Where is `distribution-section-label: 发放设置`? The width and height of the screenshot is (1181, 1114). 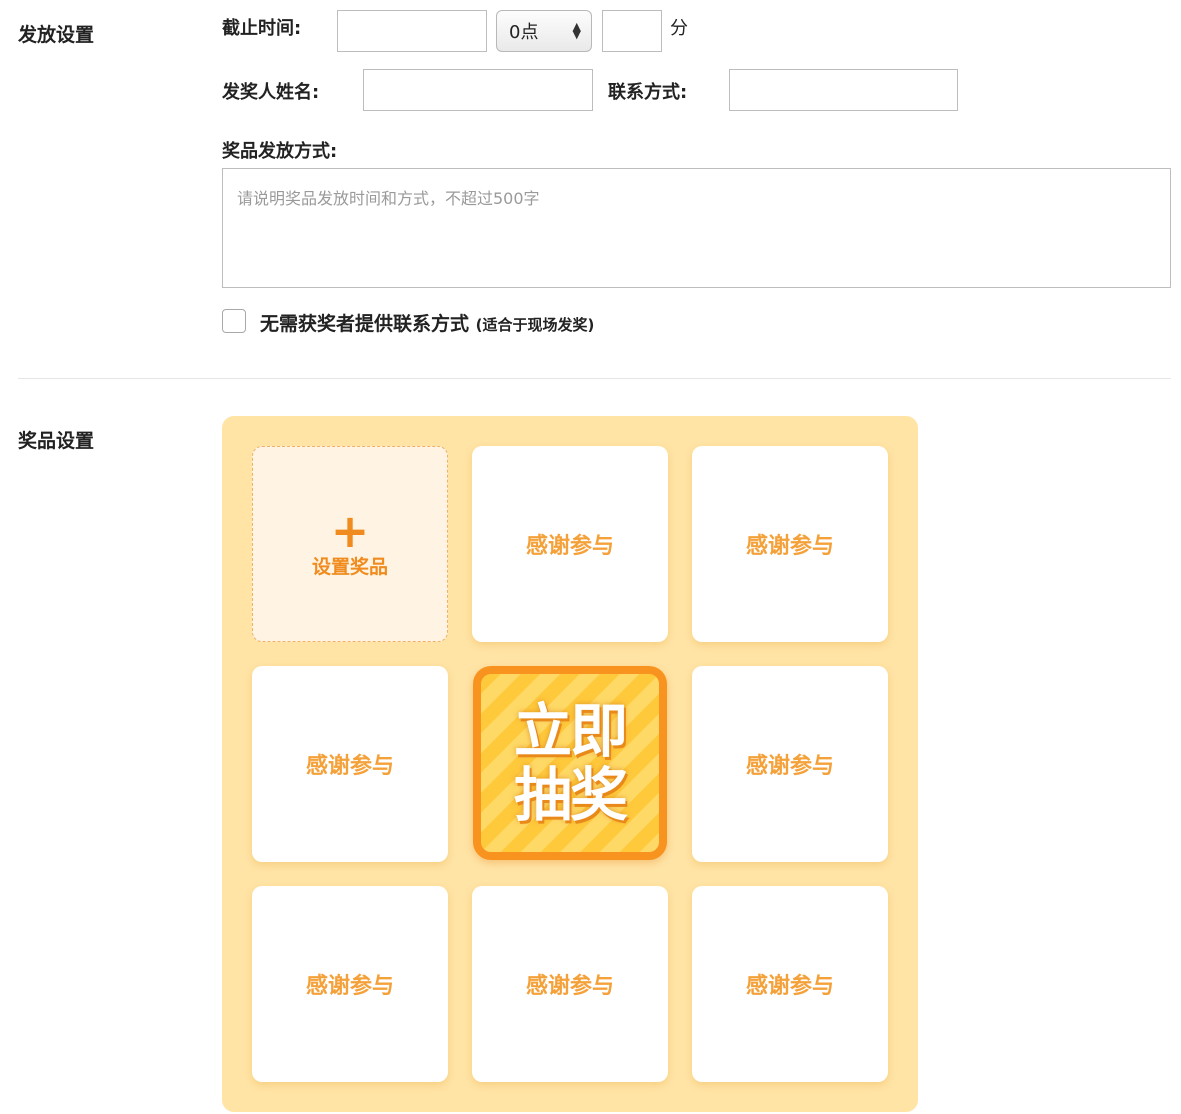
distribution-section-label: 发放设置 is located at coordinates (56, 35).